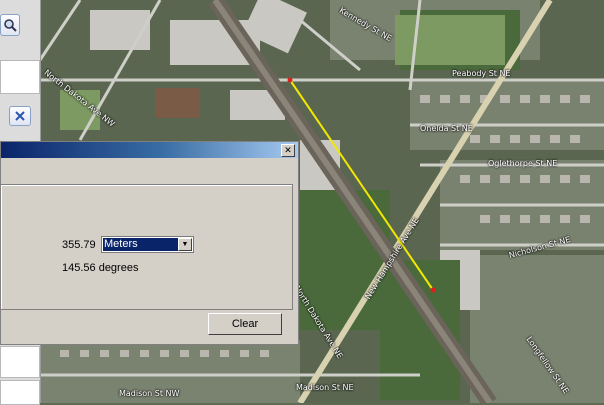 The height and width of the screenshot is (405, 604). Describe the element at coordinates (149, 150) in the screenshot. I see `dialog-titlebar: ✕` at that location.